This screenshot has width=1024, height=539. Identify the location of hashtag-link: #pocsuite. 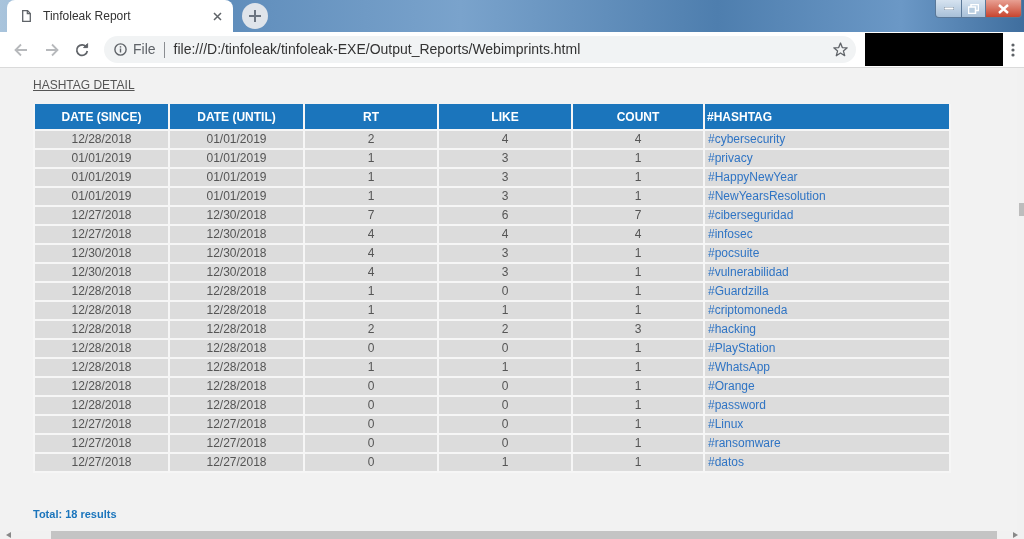
(734, 253).